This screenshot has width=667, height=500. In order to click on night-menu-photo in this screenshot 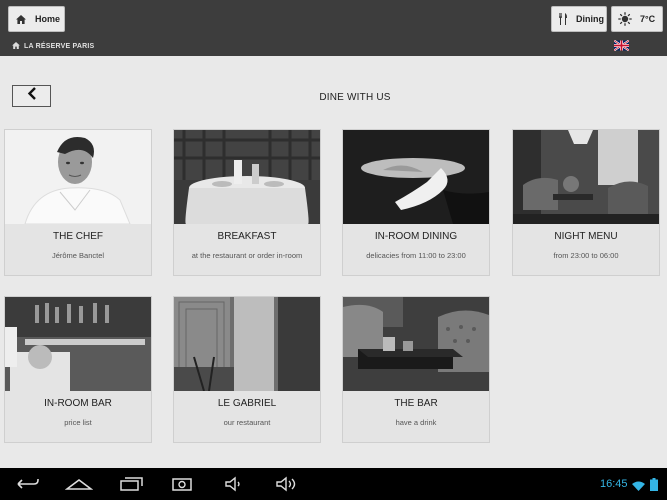, I will do `click(586, 177)`.